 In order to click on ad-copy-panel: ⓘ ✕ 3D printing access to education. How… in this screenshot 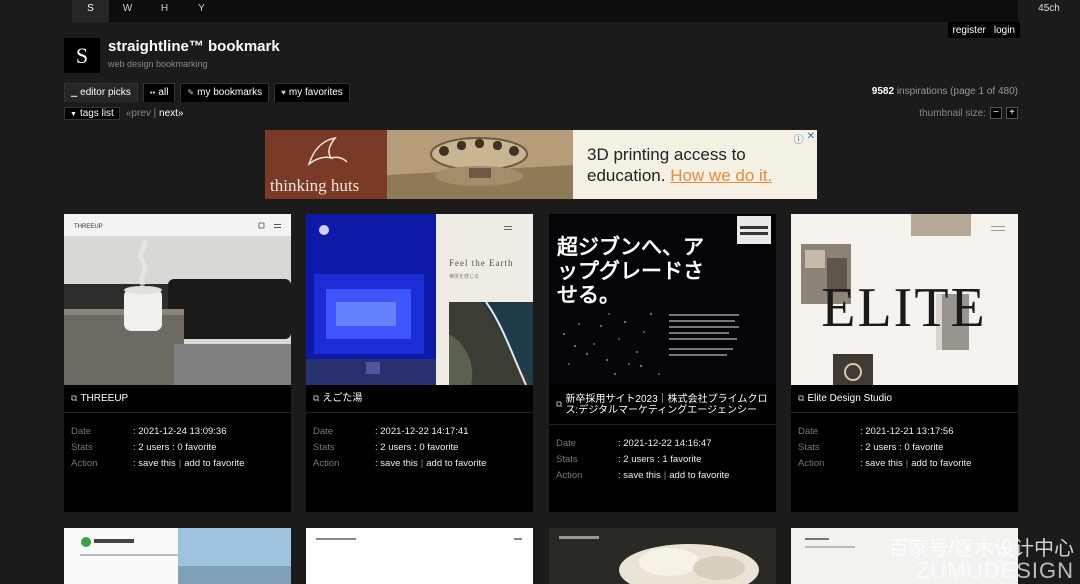, I will do `click(695, 164)`.